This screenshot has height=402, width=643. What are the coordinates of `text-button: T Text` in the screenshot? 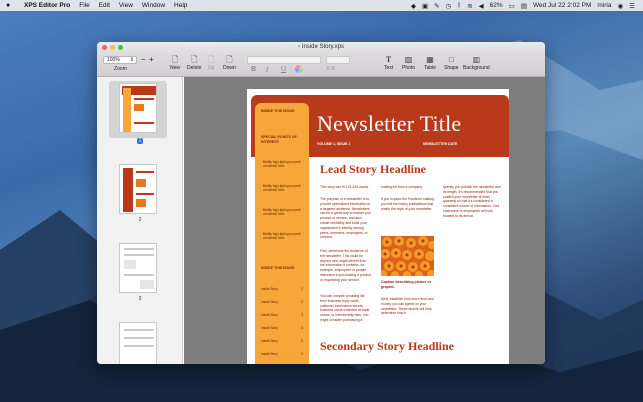 It's located at (388, 62).